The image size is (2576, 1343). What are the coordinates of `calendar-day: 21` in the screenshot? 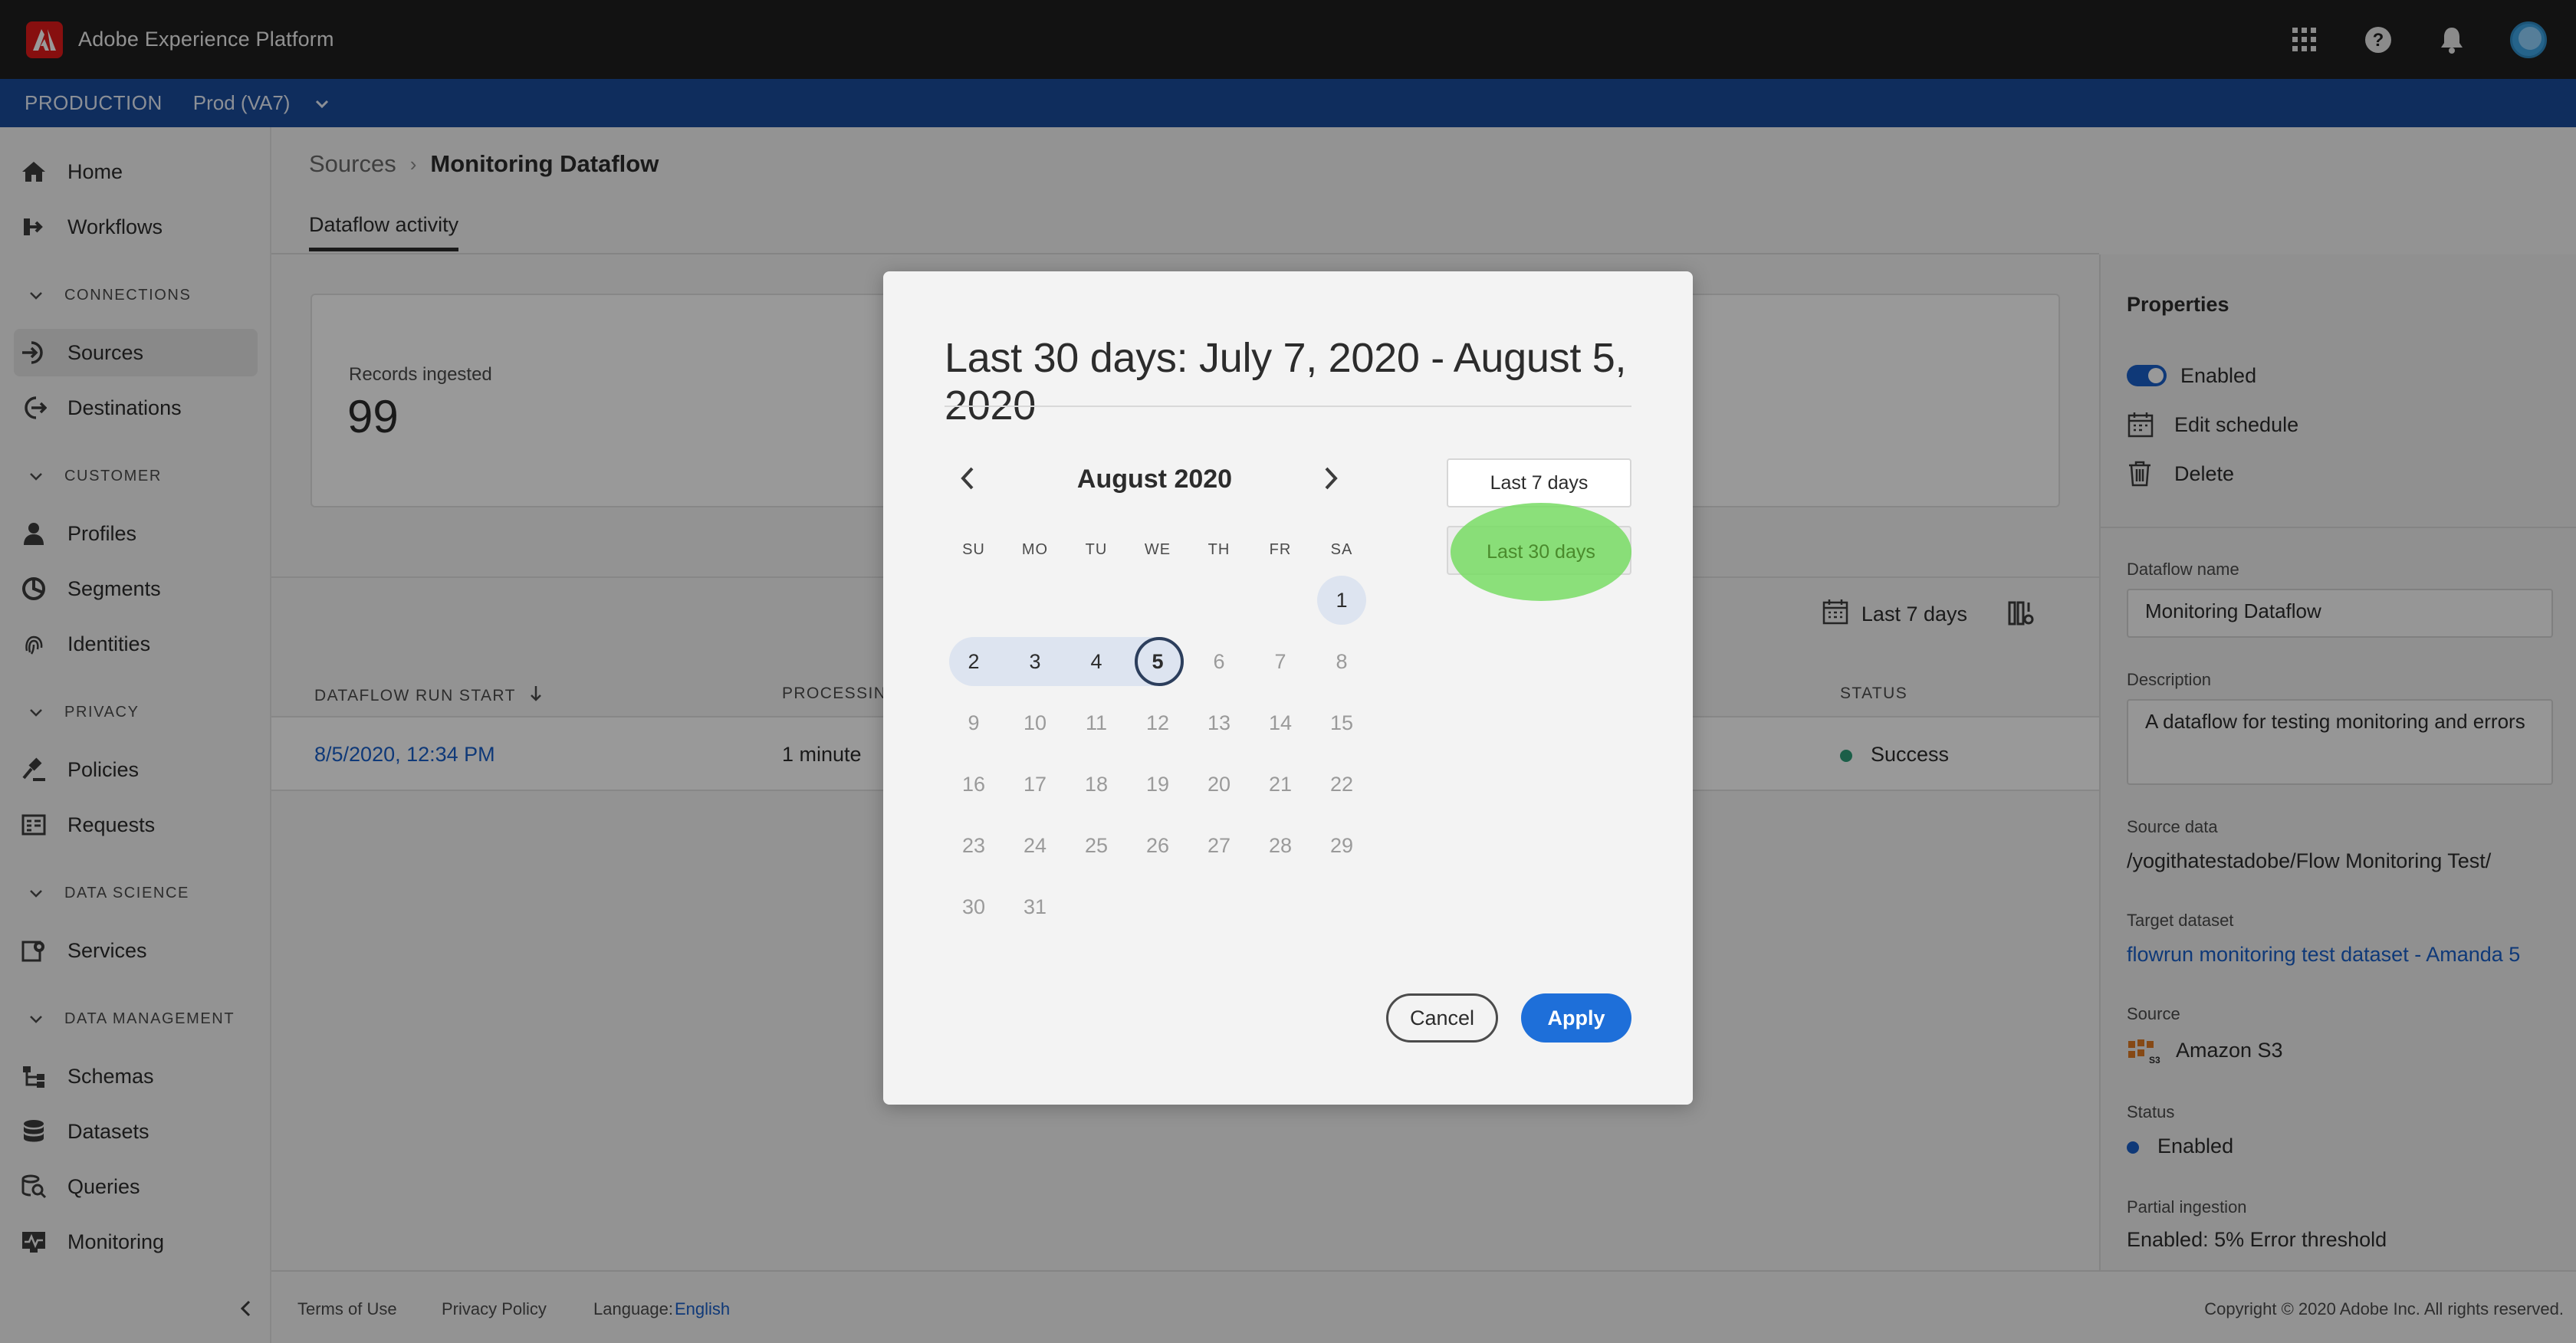 It's located at (1280, 785).